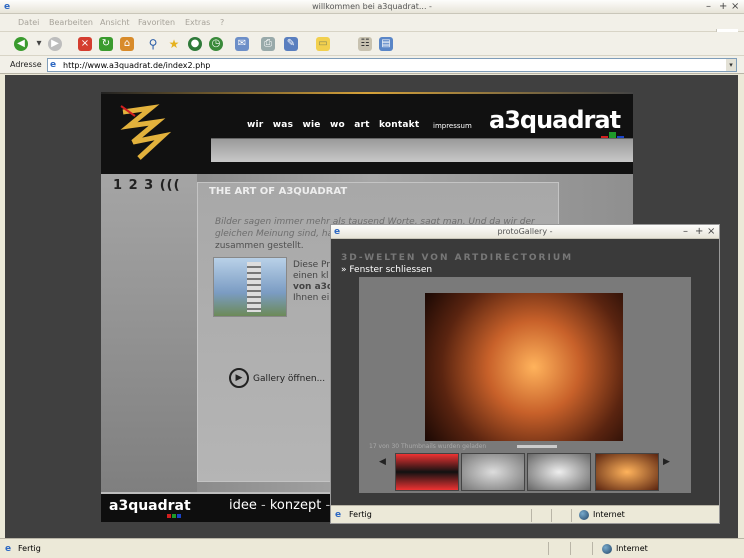 The height and width of the screenshot is (558, 744). Describe the element at coordinates (149, 333) in the screenshot. I see `left-column` at that location.